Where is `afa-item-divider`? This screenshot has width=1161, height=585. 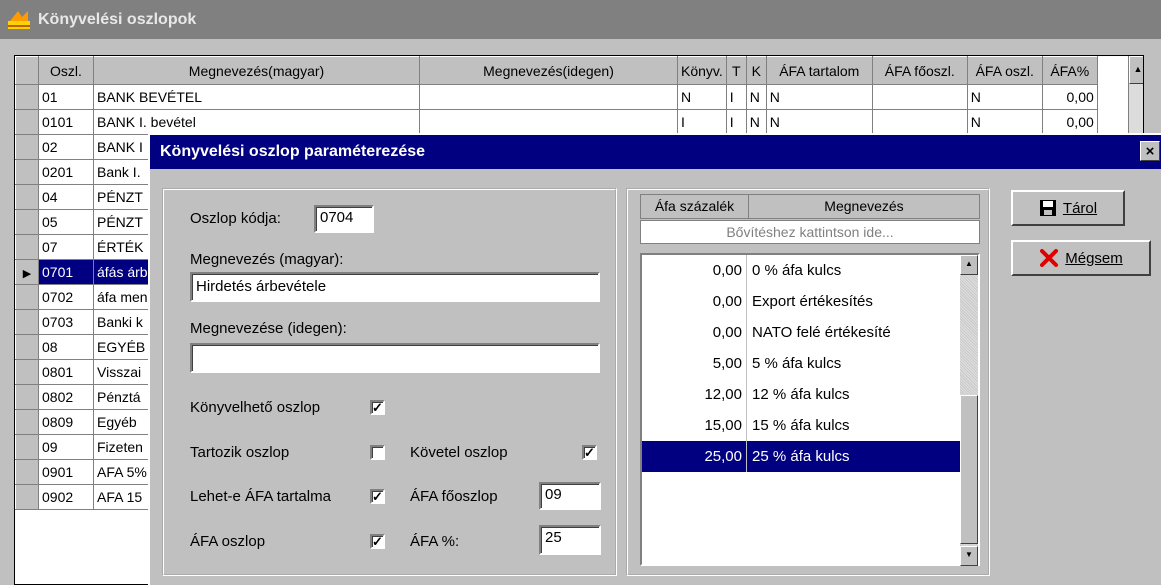
afa-item-divider is located at coordinates (746, 301).